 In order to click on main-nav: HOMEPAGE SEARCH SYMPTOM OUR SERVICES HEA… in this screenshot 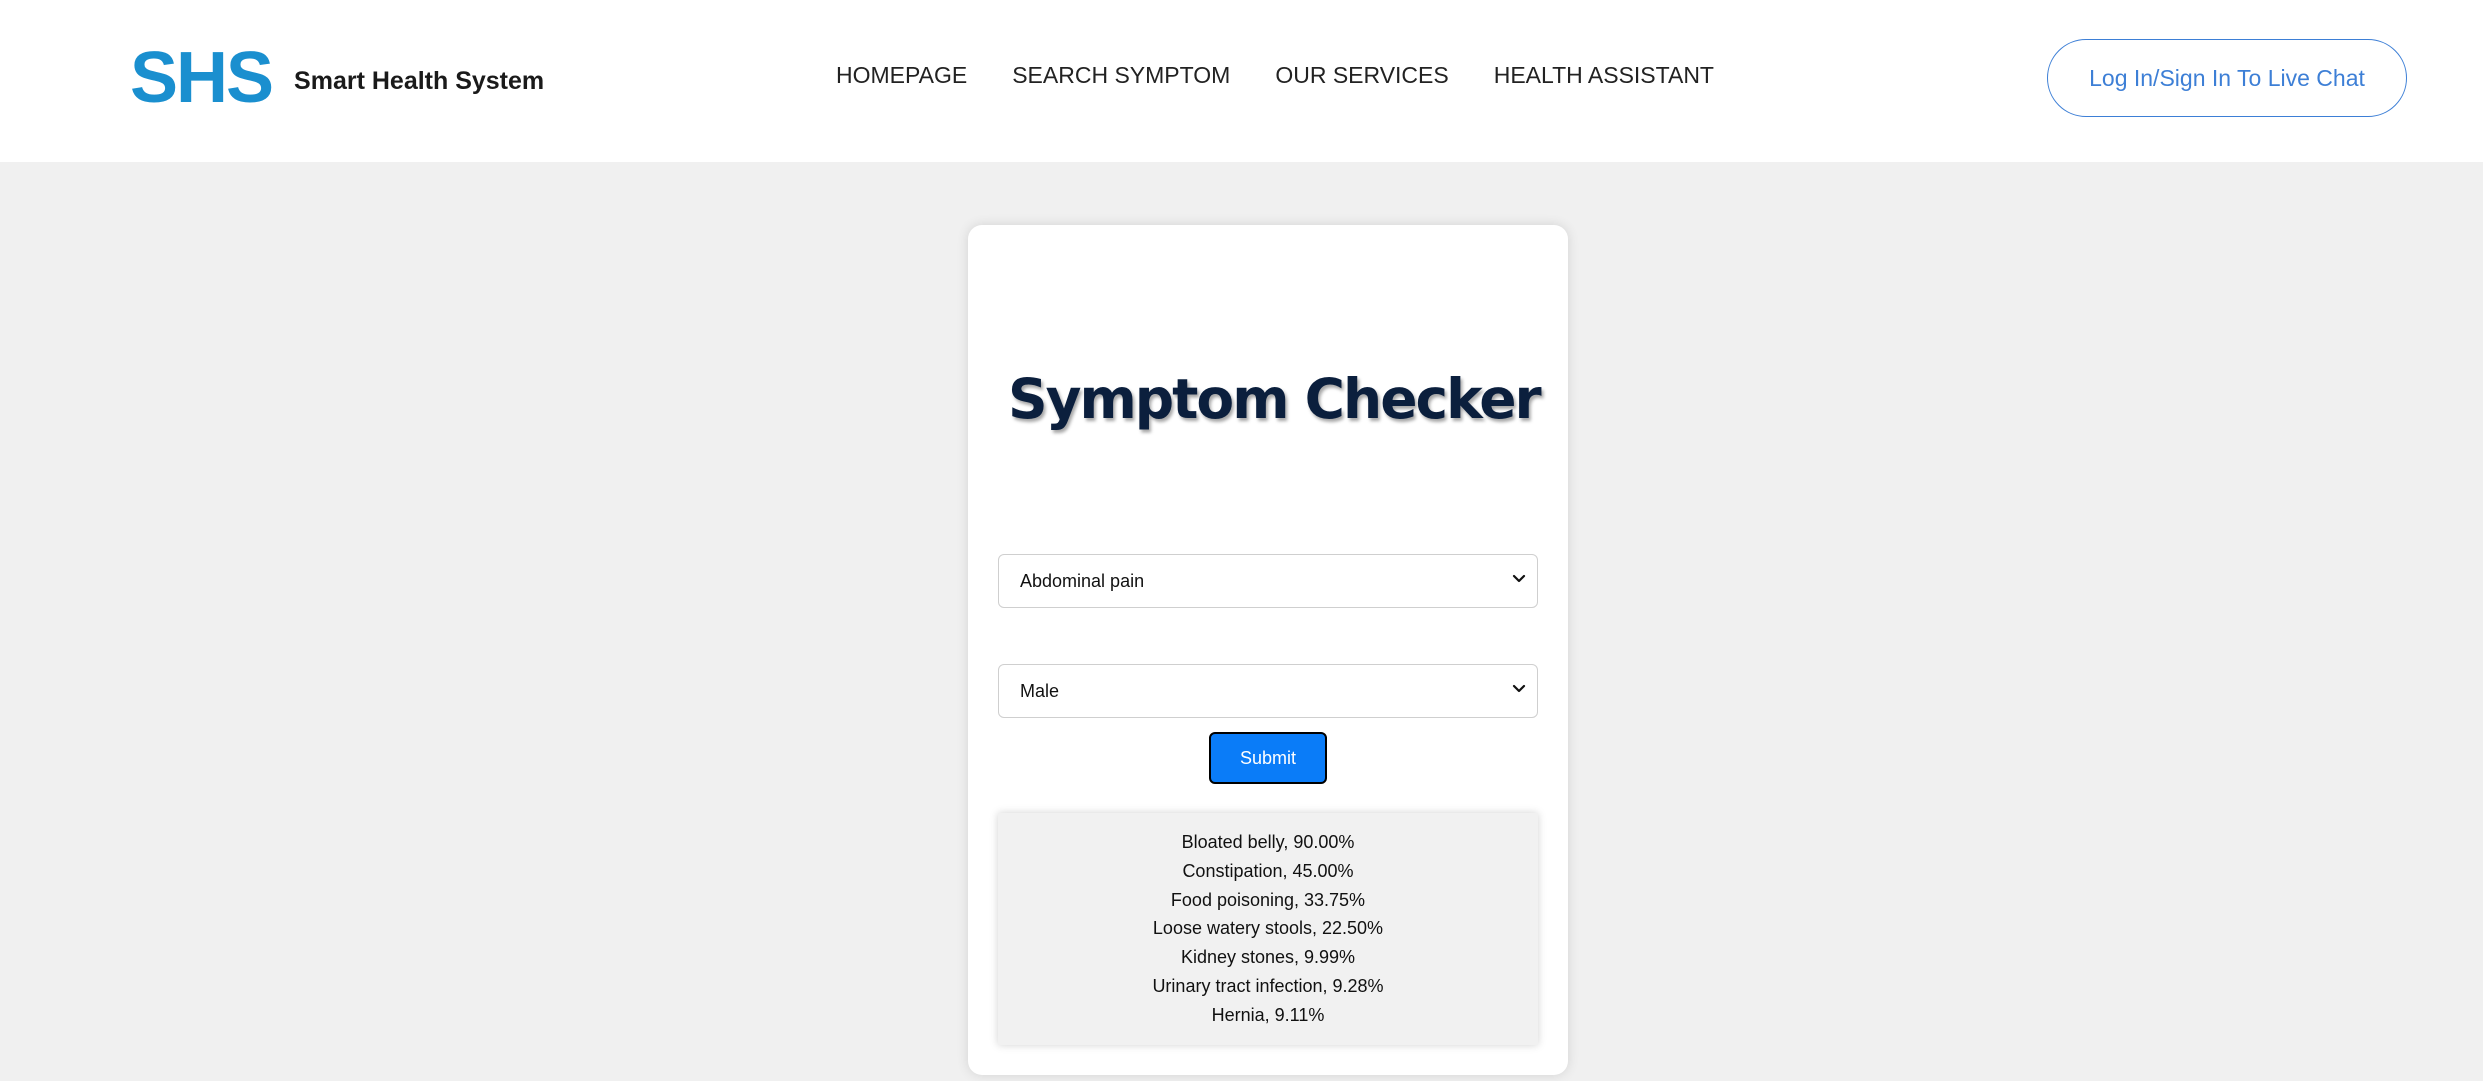, I will do `click(1297, 75)`.